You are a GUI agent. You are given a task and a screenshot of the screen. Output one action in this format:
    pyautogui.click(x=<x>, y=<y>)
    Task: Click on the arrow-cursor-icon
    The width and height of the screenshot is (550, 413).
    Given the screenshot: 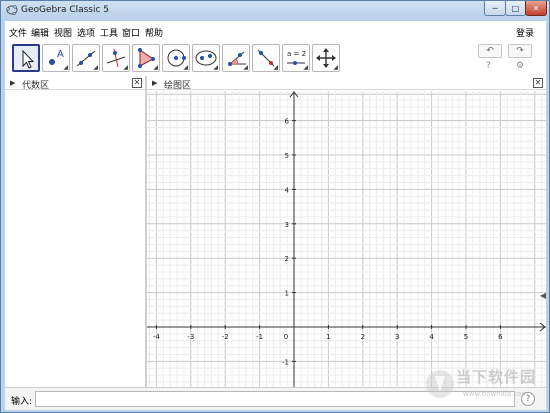 What is the action you would take?
    pyautogui.click(x=28, y=59)
    